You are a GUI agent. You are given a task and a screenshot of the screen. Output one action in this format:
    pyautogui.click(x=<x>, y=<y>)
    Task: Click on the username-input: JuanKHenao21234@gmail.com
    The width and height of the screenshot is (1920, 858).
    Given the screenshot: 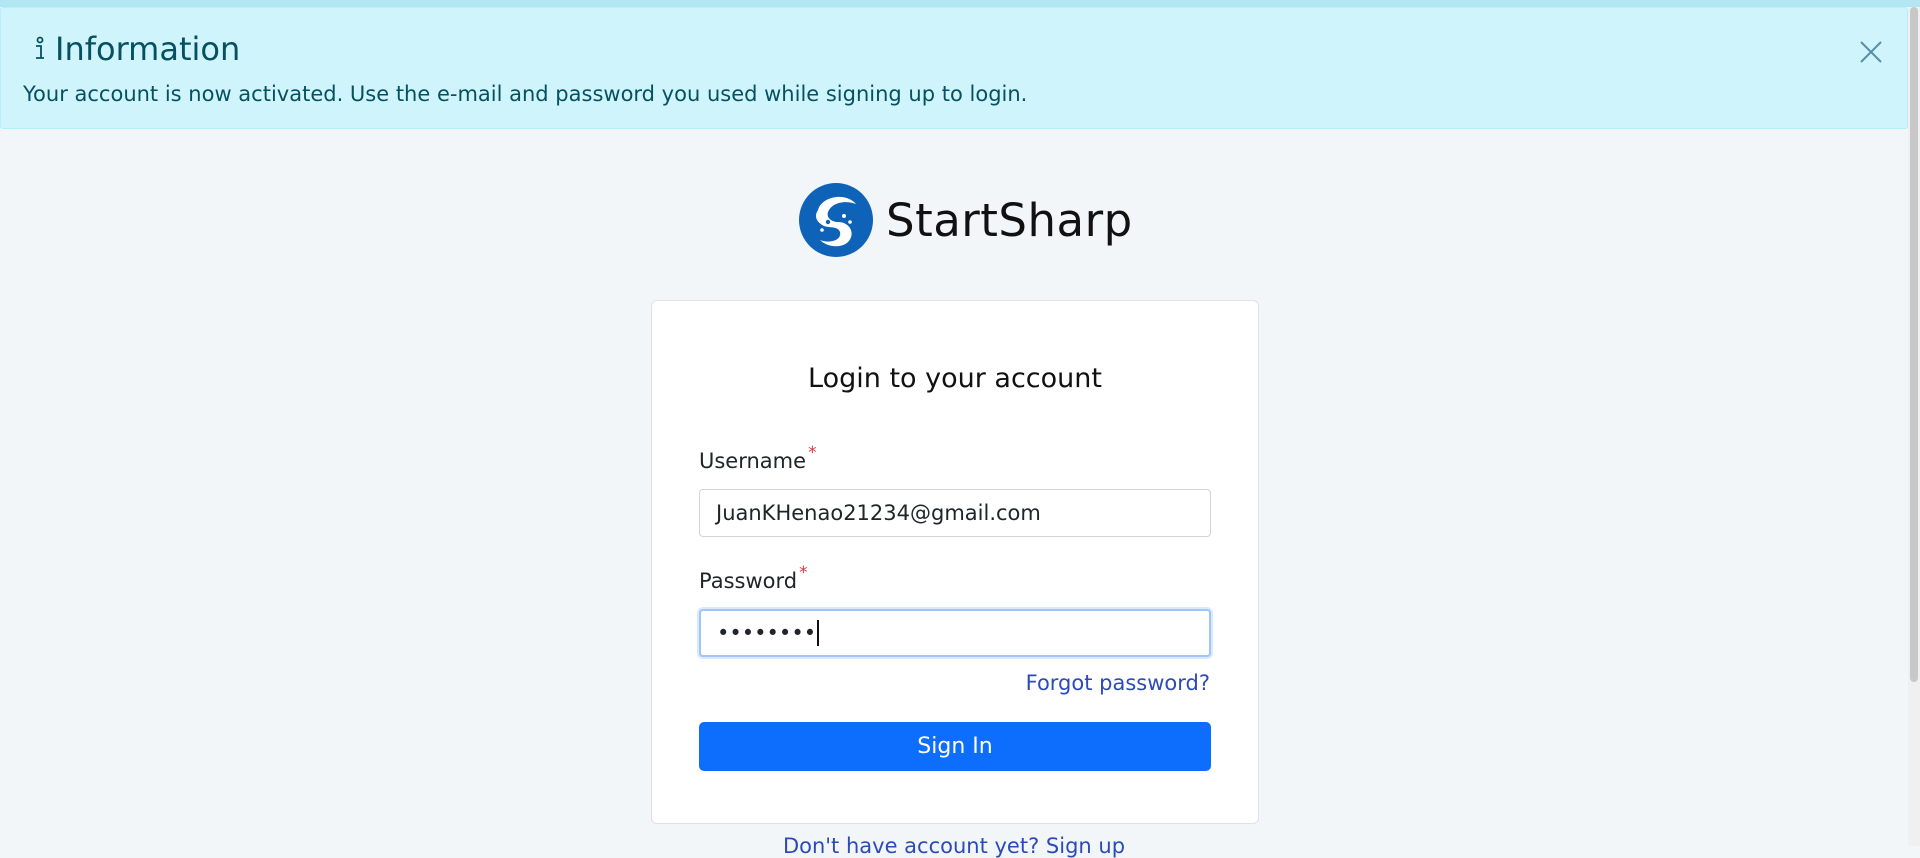 What is the action you would take?
    pyautogui.click(x=955, y=513)
    